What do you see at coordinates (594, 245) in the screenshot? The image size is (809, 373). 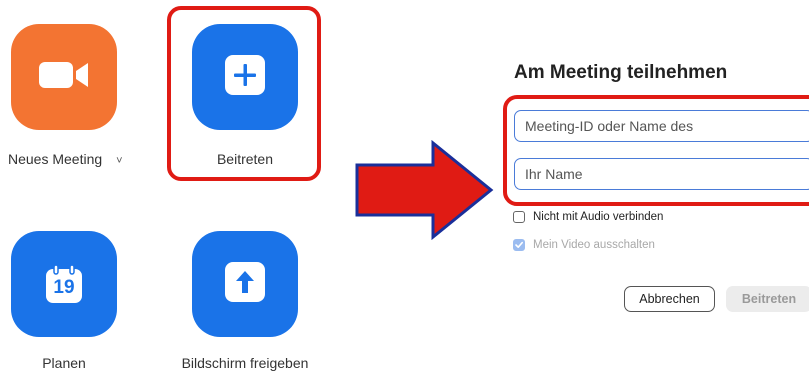 I see `video-off-label: Mein Video ausschalten` at bounding box center [594, 245].